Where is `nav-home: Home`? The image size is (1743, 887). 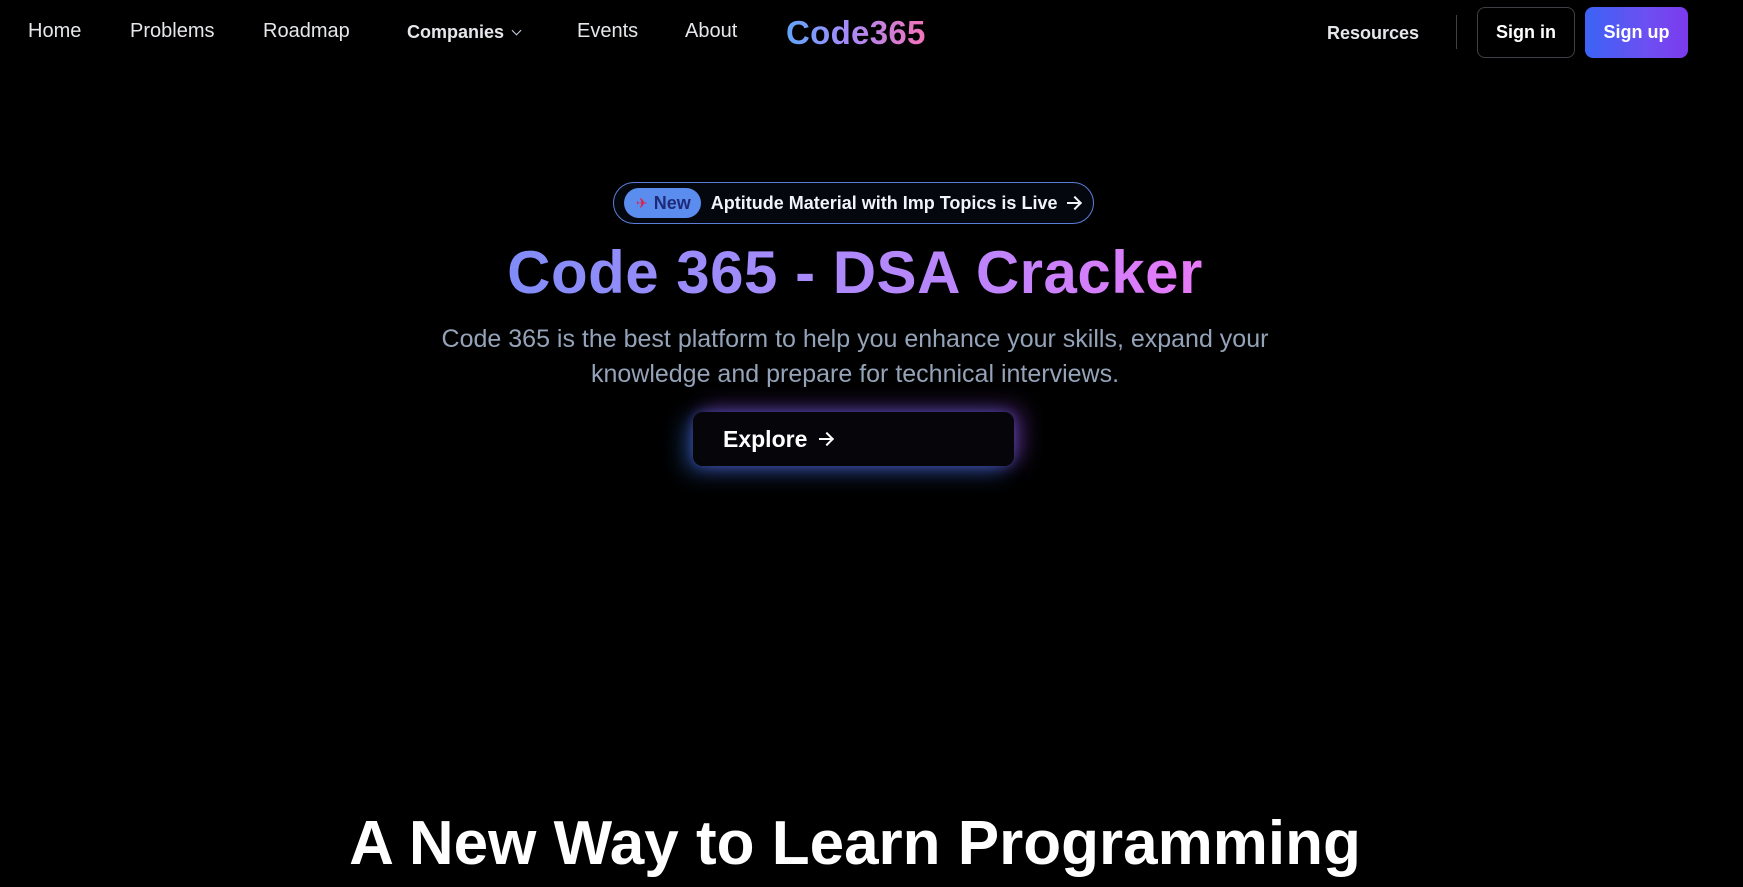 nav-home: Home is located at coordinates (54, 31).